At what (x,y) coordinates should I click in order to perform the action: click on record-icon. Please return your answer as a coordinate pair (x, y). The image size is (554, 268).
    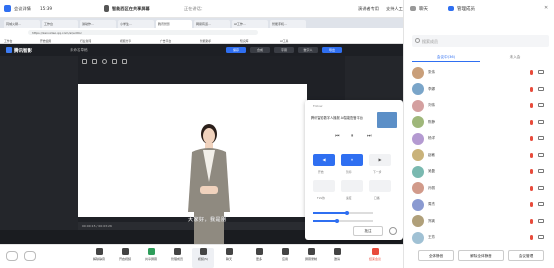
    Looking at the image, I should click on (311, 251).